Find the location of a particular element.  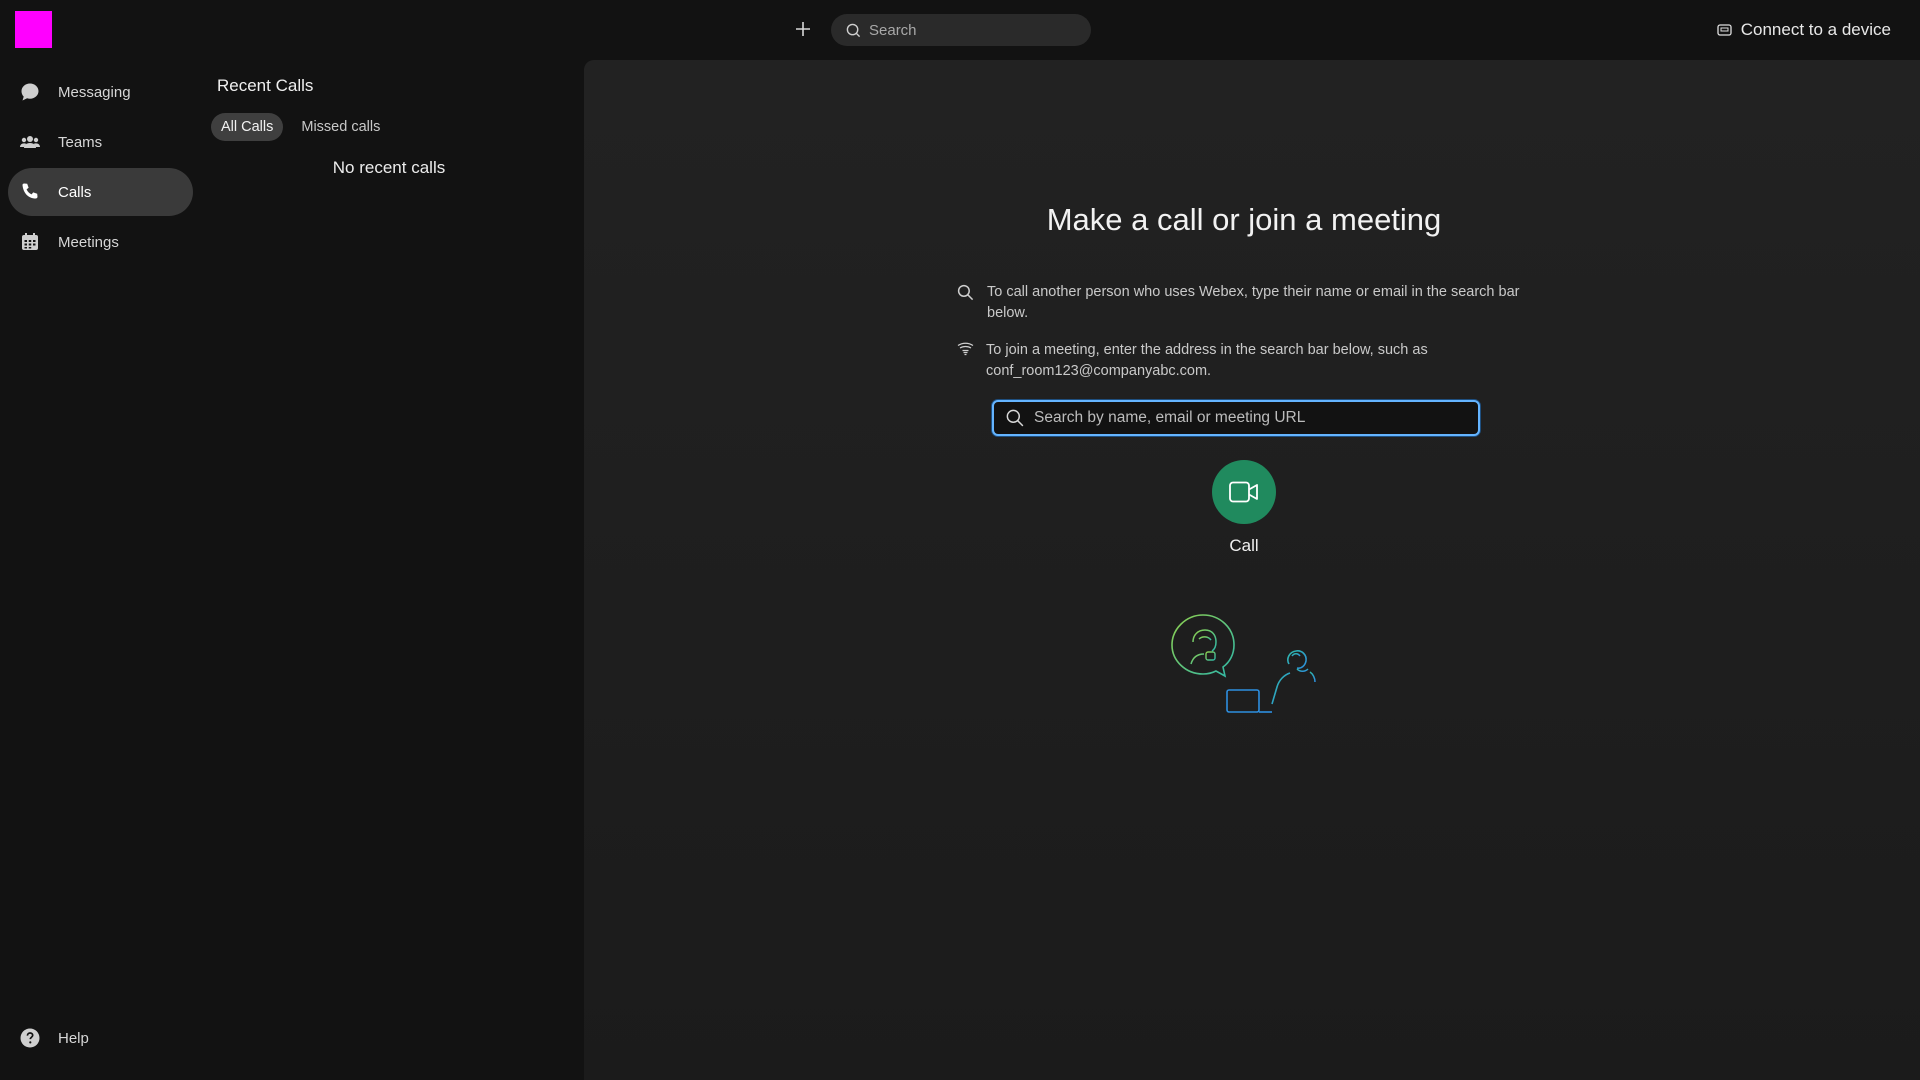

device-icon is located at coordinates (1724, 29).